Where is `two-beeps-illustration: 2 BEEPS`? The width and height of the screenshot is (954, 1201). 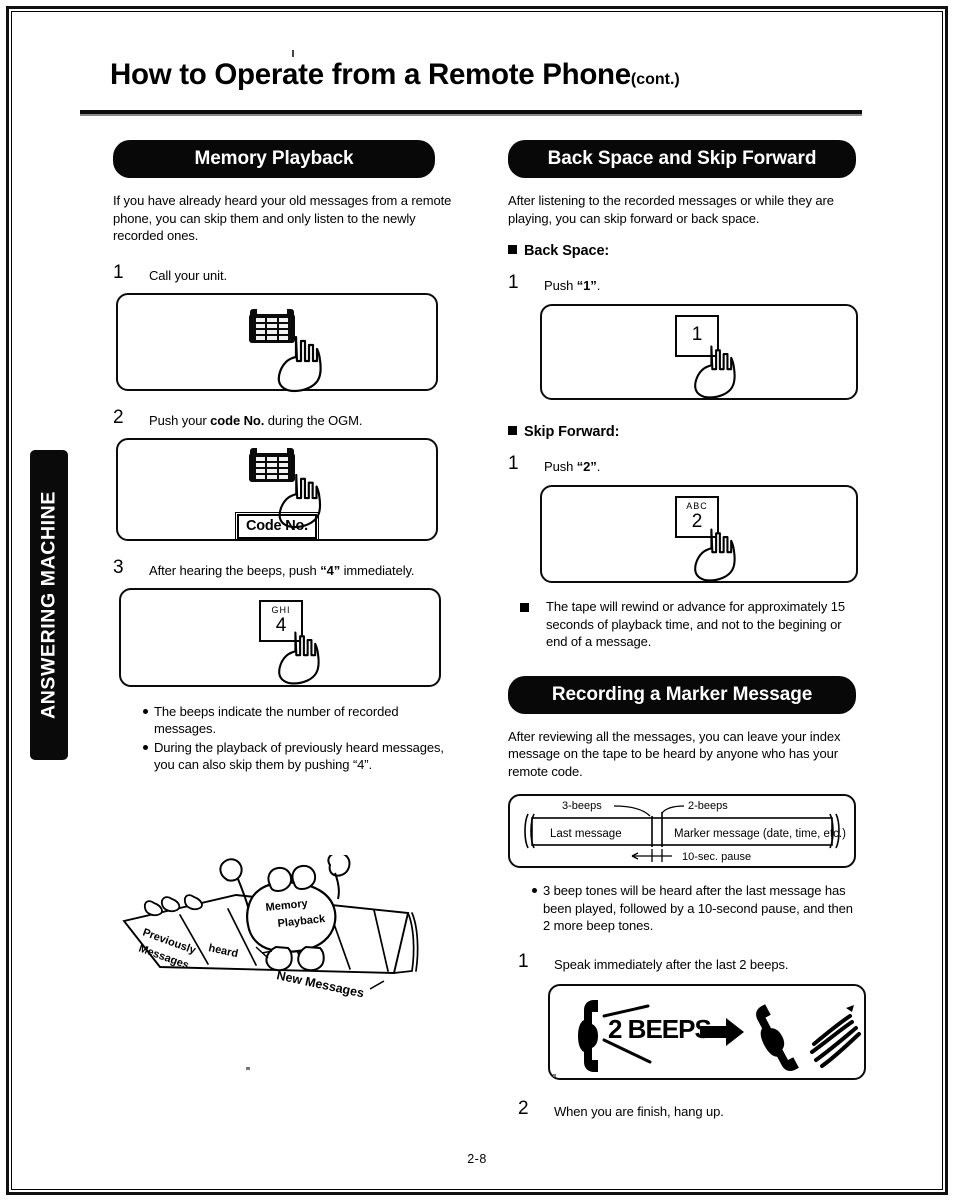 two-beeps-illustration: 2 BEEPS is located at coordinates (719, 1035).